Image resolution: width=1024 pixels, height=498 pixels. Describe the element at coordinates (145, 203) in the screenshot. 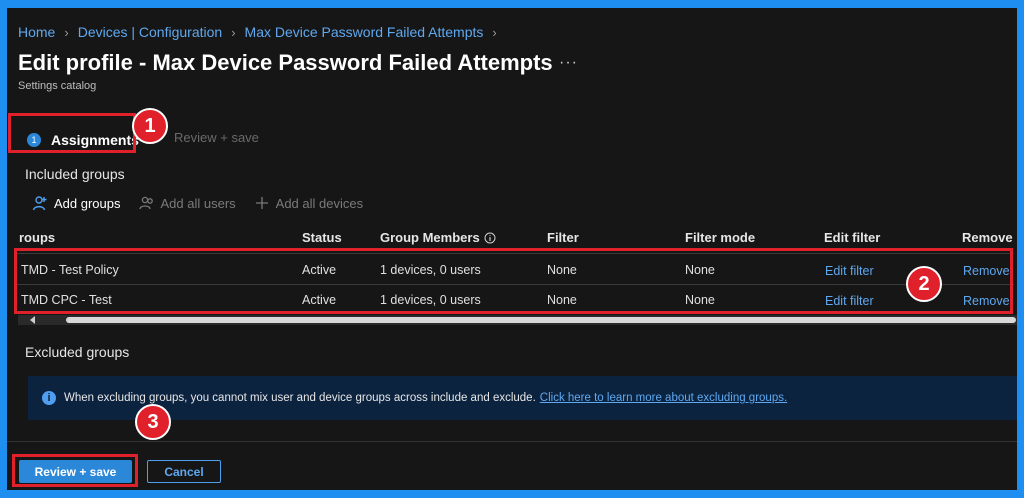

I see `users-icon` at that location.